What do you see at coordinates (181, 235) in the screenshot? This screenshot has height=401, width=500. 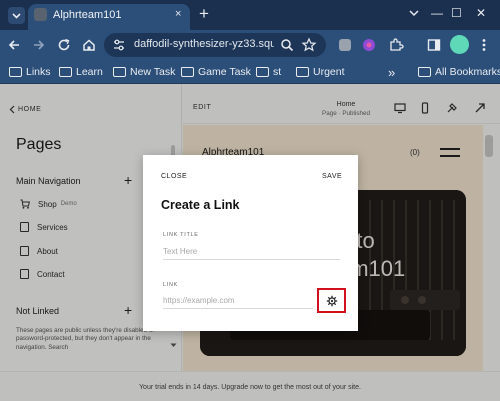 I see `link-title-label: LINK TITLE` at bounding box center [181, 235].